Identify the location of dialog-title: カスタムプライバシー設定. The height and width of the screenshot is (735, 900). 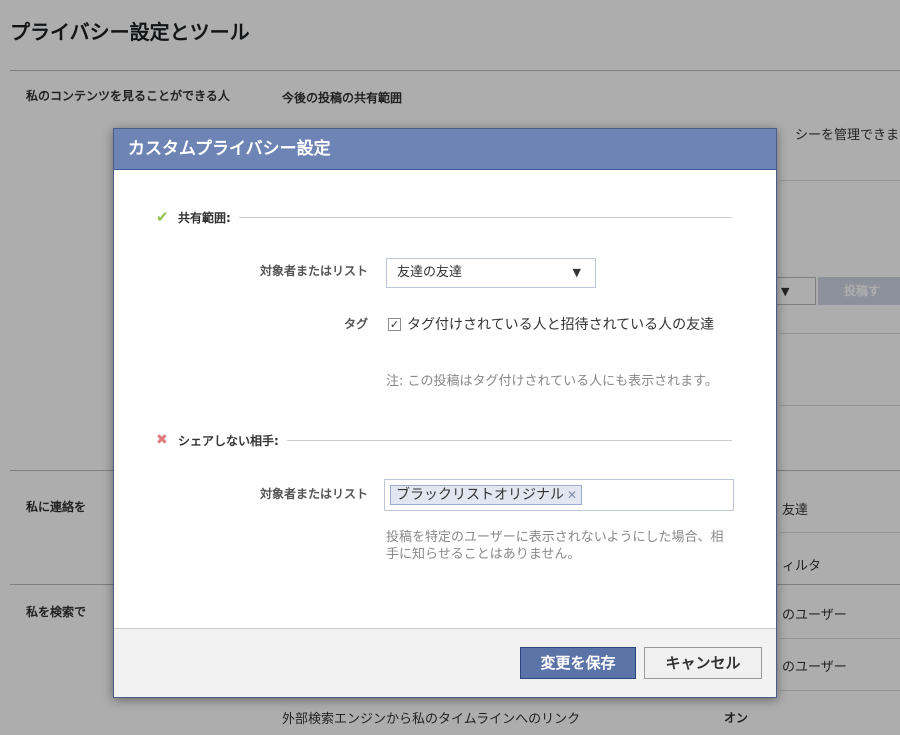
(445, 149).